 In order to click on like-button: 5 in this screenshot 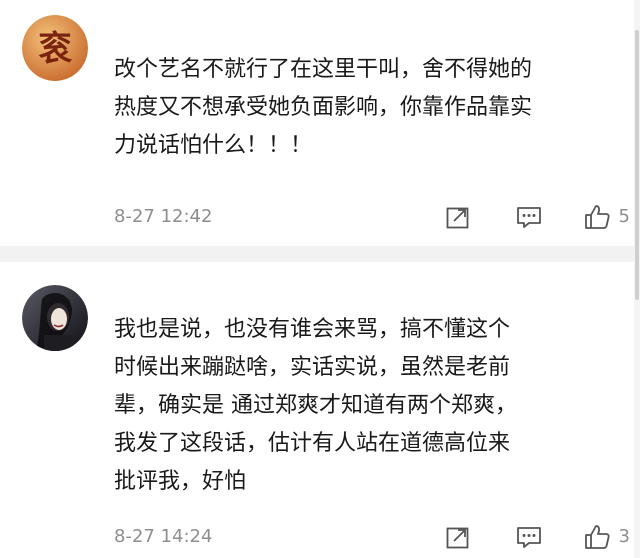, I will do `click(606, 217)`.